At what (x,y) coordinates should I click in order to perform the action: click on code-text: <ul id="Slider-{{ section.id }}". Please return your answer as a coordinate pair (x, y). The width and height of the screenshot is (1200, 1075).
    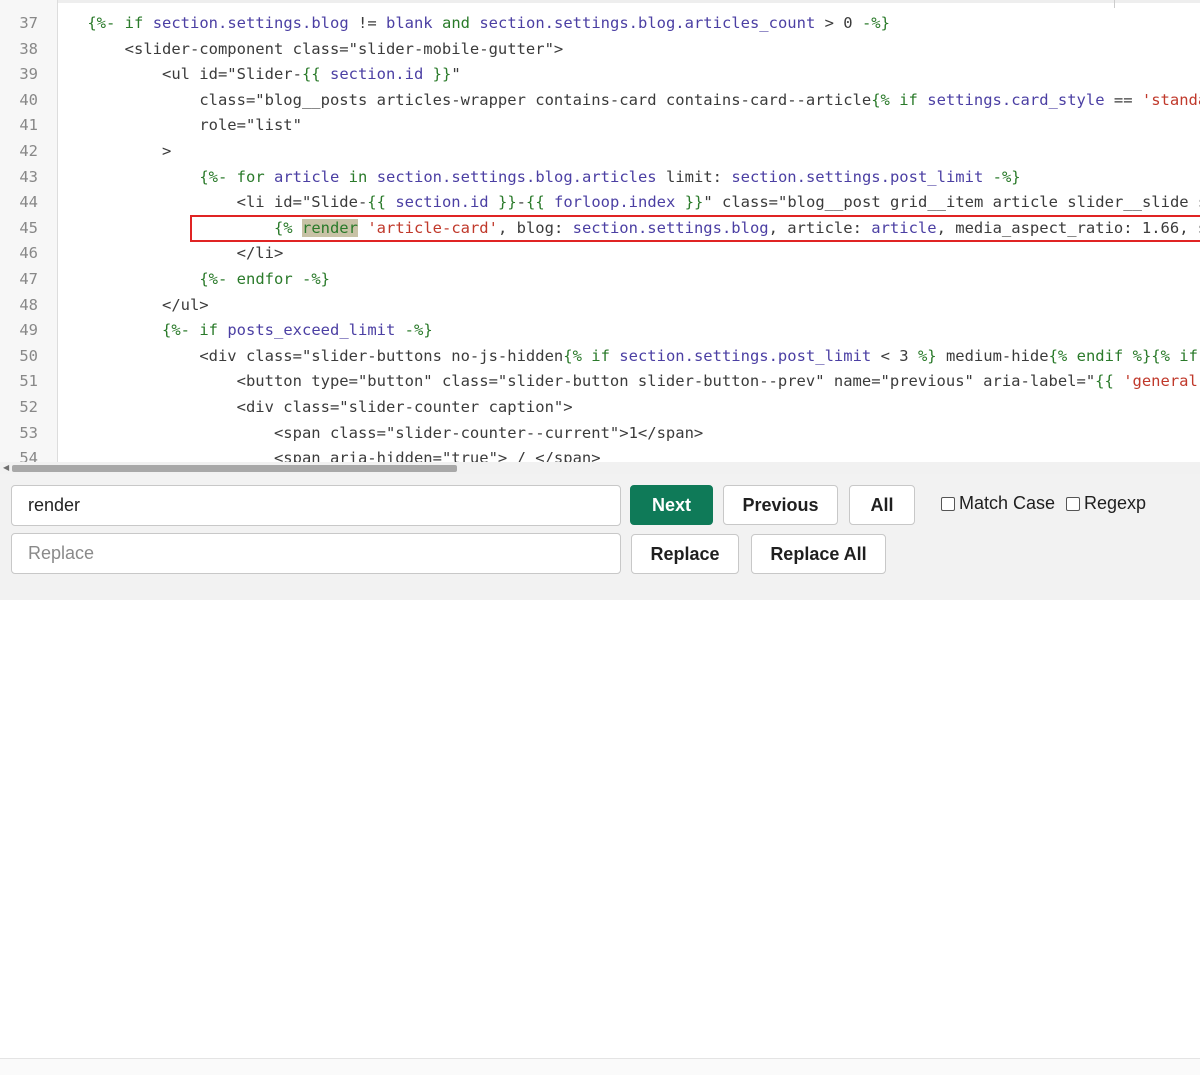
    Looking at the image, I should click on (255, 75).